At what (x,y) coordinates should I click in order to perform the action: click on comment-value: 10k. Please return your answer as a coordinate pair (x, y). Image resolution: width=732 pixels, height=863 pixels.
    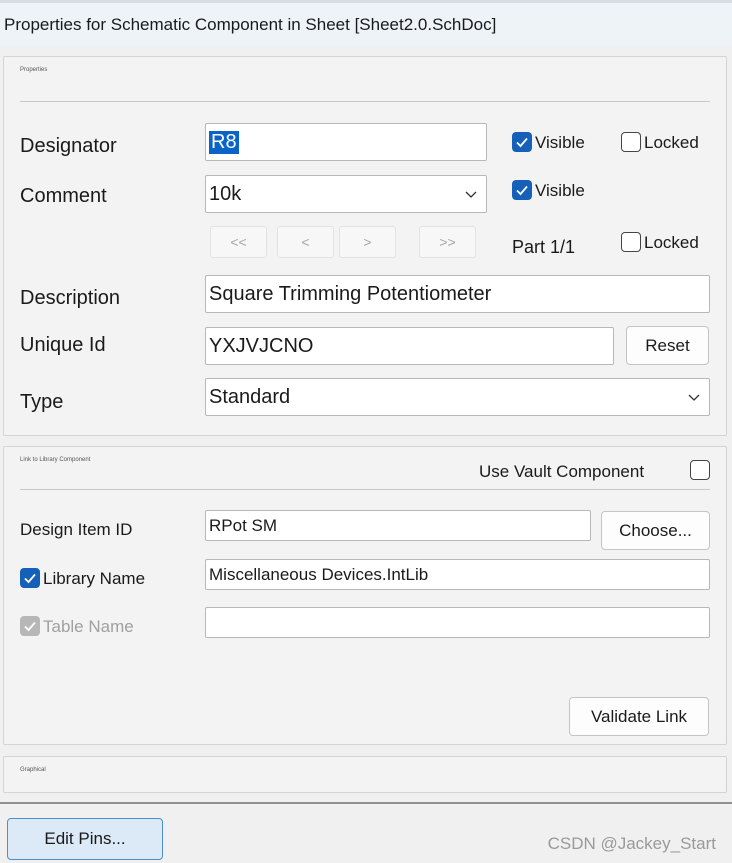
    Looking at the image, I should click on (225, 193).